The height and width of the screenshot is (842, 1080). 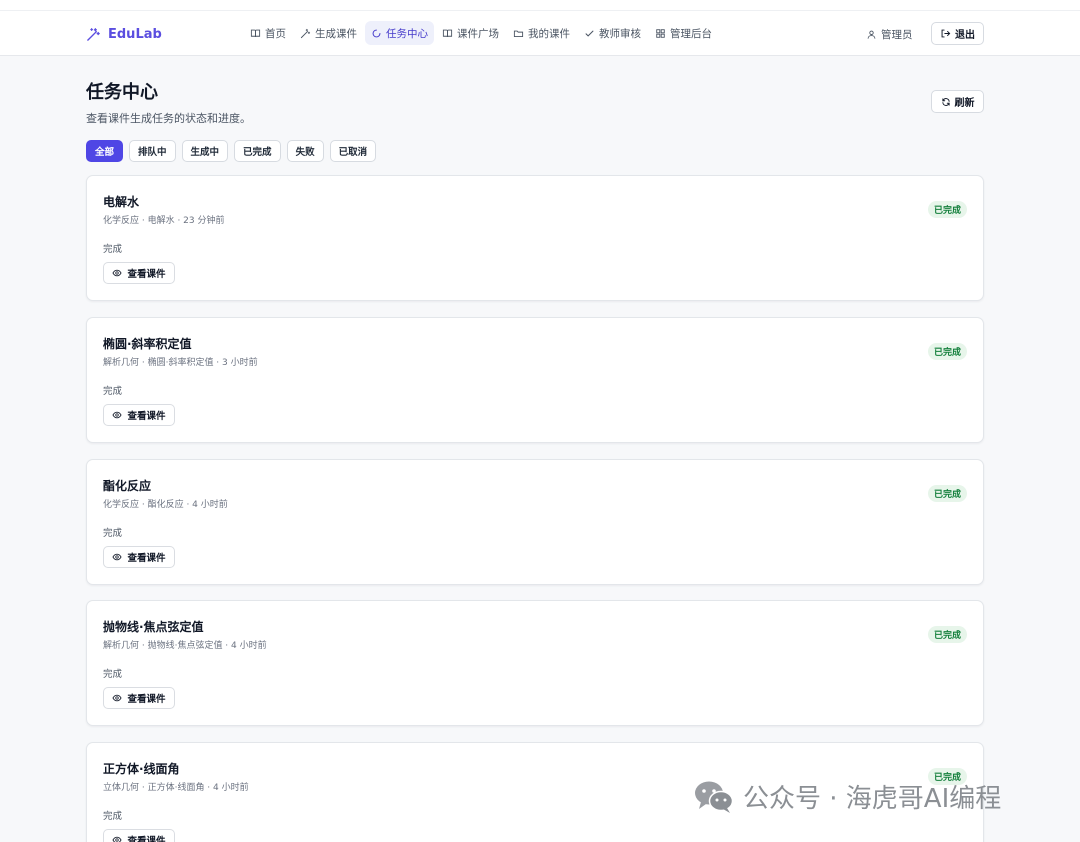 I want to click on top-strip, so click(x=540, y=5).